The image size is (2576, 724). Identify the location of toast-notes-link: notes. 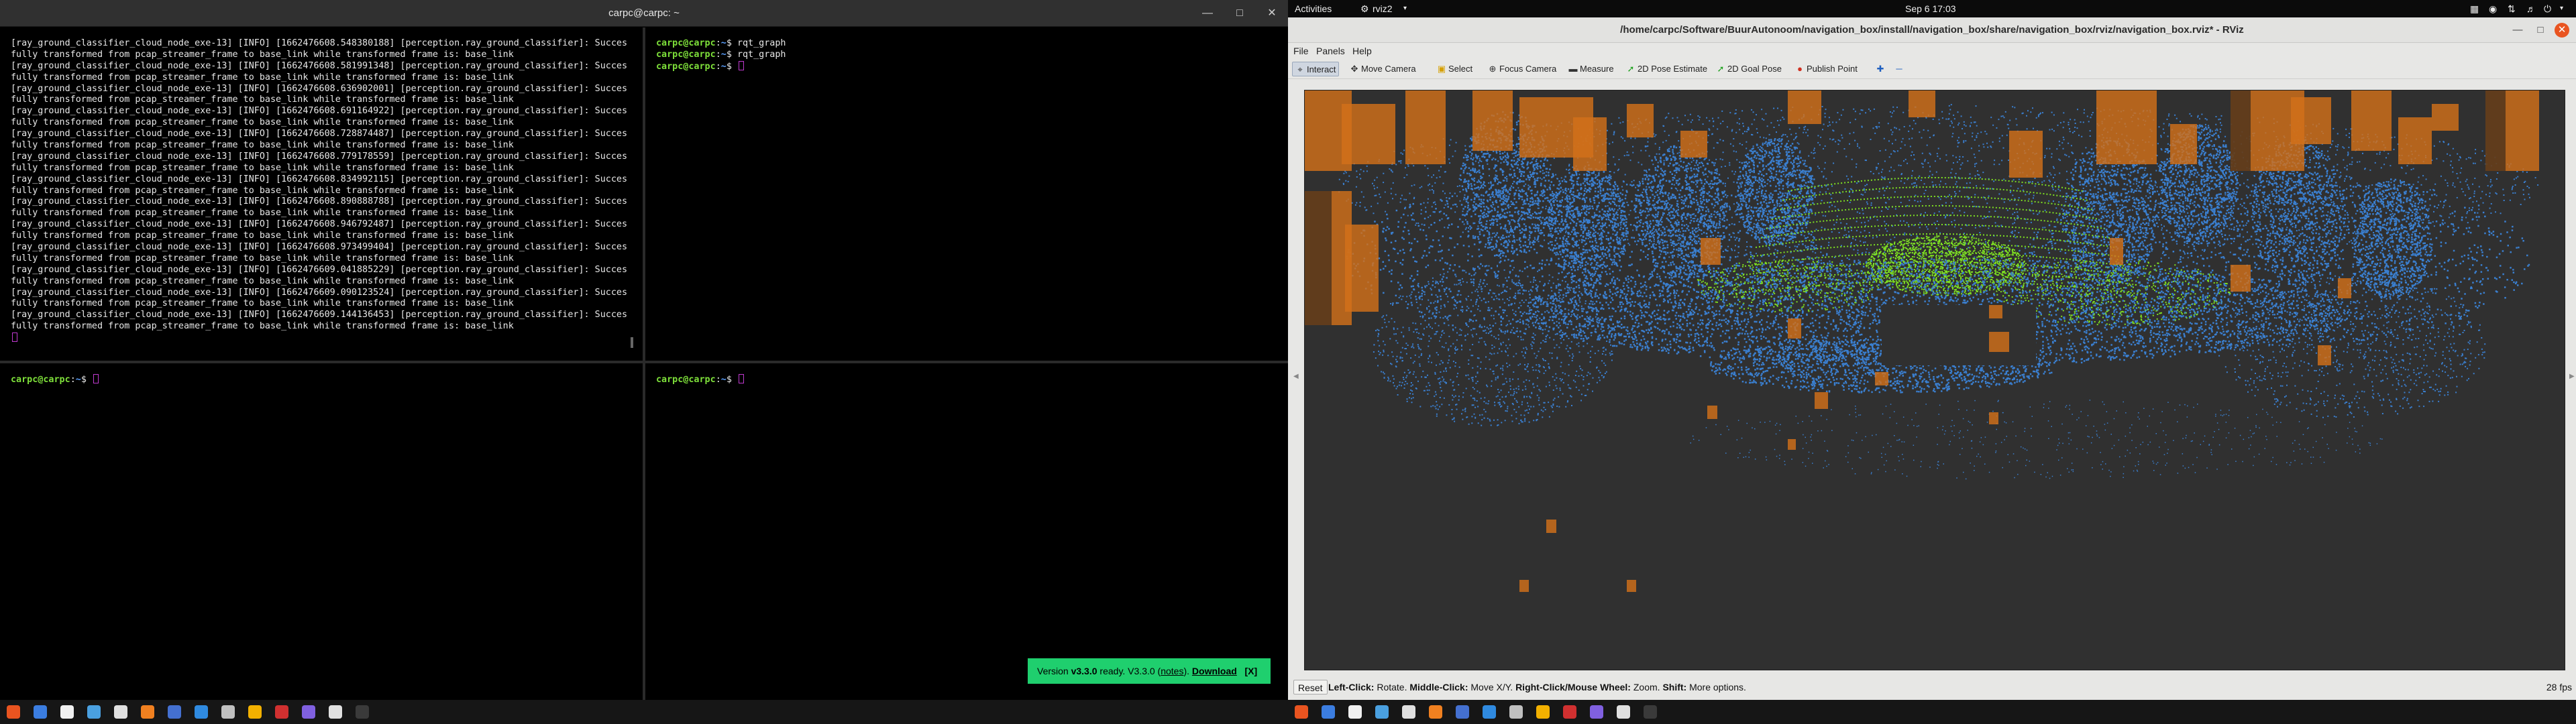
(1172, 671).